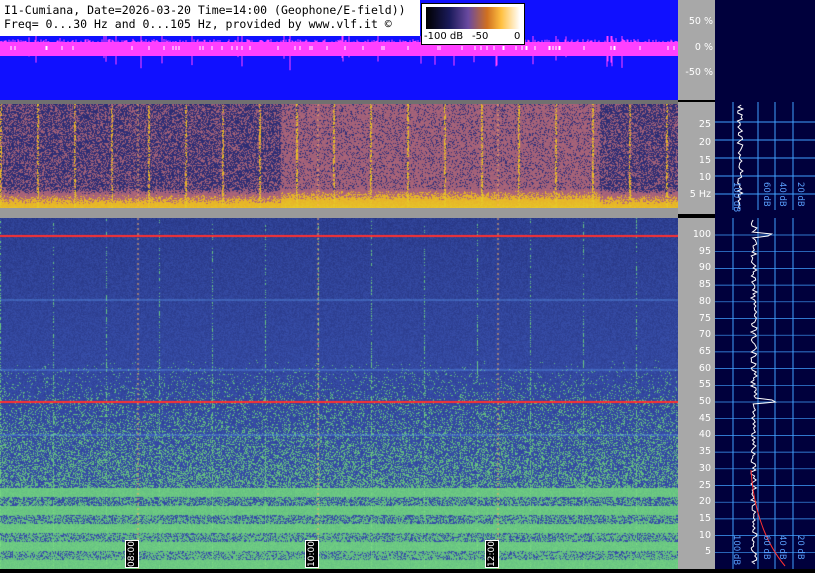 Image resolution: width=815 pixels, height=573 pixels. I want to click on freq-tick: 45, so click(704, 418).